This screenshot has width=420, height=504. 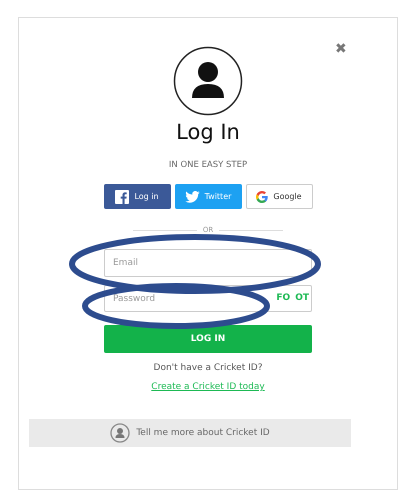 What do you see at coordinates (137, 196) in the screenshot?
I see `facebook-button: Log in` at bounding box center [137, 196].